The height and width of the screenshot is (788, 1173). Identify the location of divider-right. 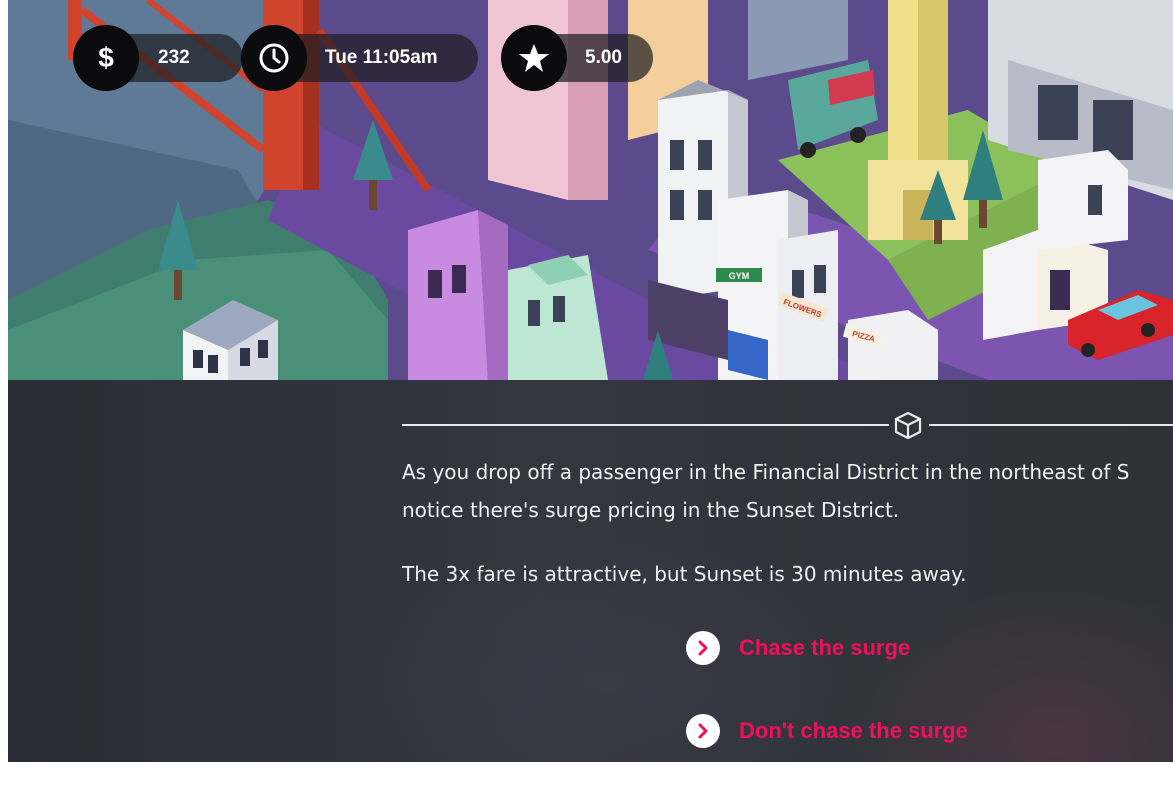
(1051, 425).